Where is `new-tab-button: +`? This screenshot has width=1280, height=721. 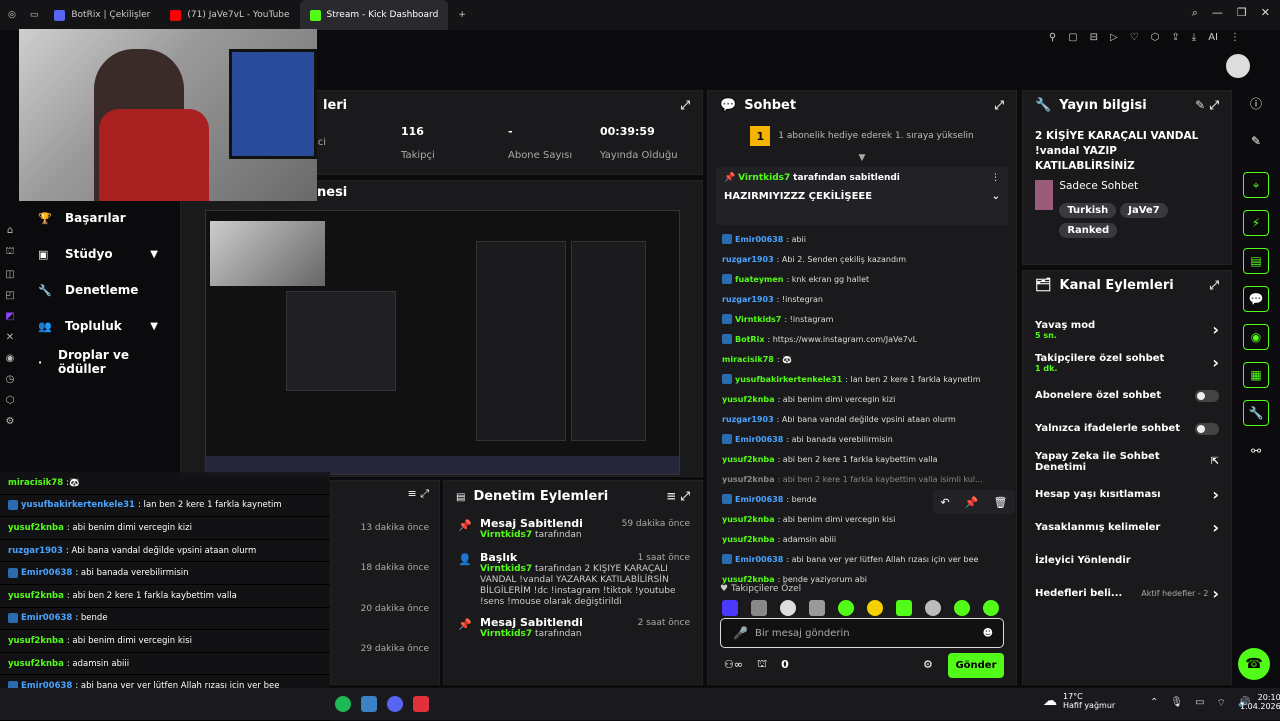
new-tab-button: + is located at coordinates (462, 15).